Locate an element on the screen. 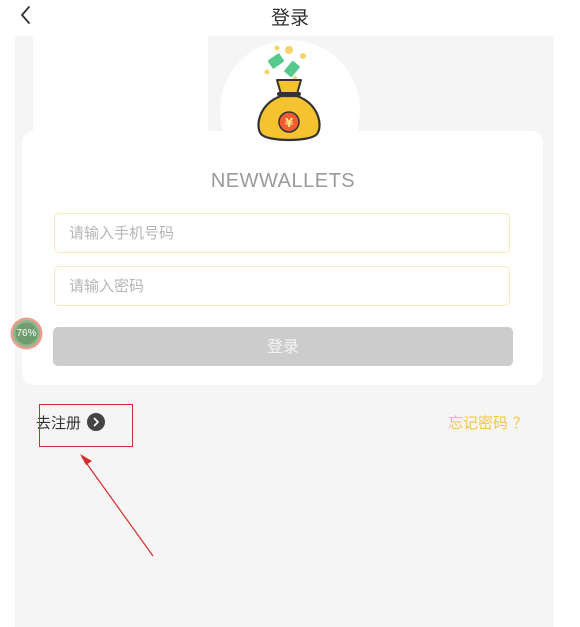 This screenshot has width=580, height=627. annotation-box is located at coordinates (86, 425).